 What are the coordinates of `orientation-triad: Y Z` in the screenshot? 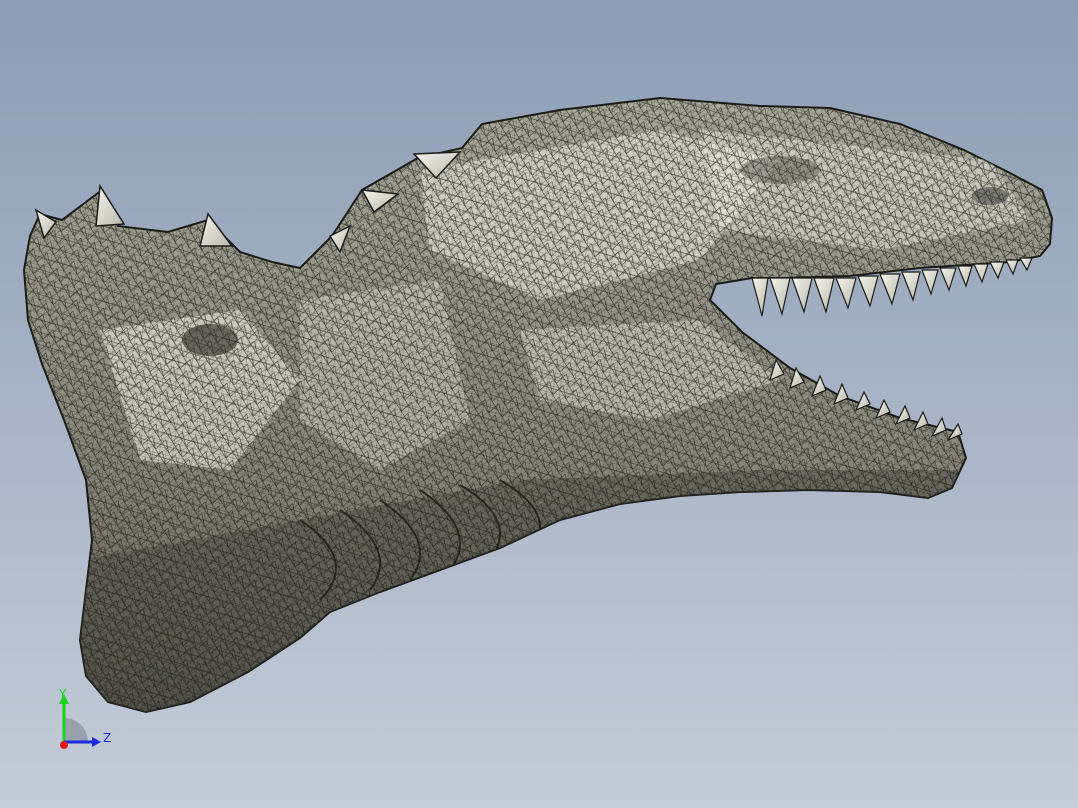 It's located at (85, 720).